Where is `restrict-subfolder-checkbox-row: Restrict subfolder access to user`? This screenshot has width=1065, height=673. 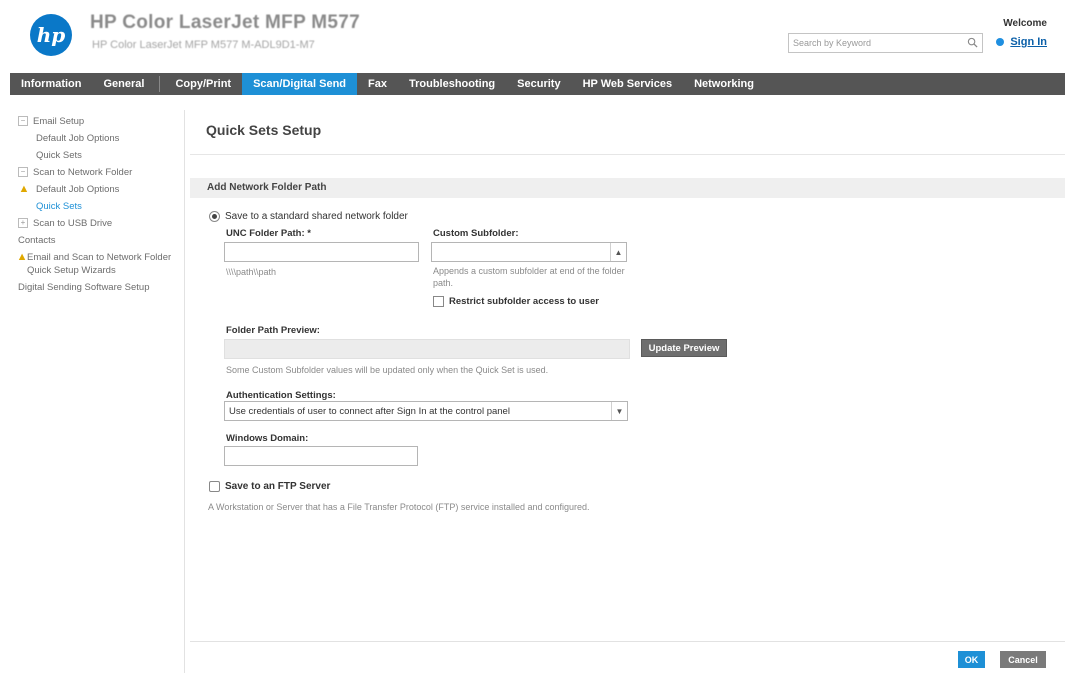 restrict-subfolder-checkbox-row: Restrict subfolder access to user is located at coordinates (516, 301).